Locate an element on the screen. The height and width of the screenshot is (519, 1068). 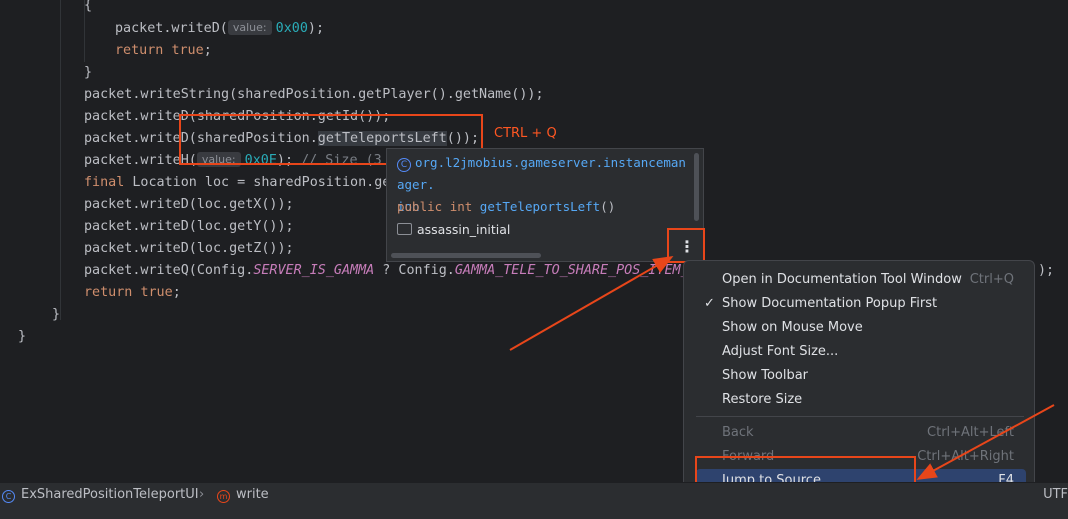
keyword: final is located at coordinates (104, 182).